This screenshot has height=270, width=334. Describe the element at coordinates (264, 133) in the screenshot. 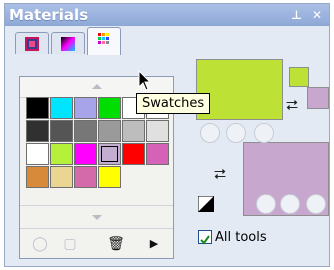

I see `fg-transparent-button` at that location.